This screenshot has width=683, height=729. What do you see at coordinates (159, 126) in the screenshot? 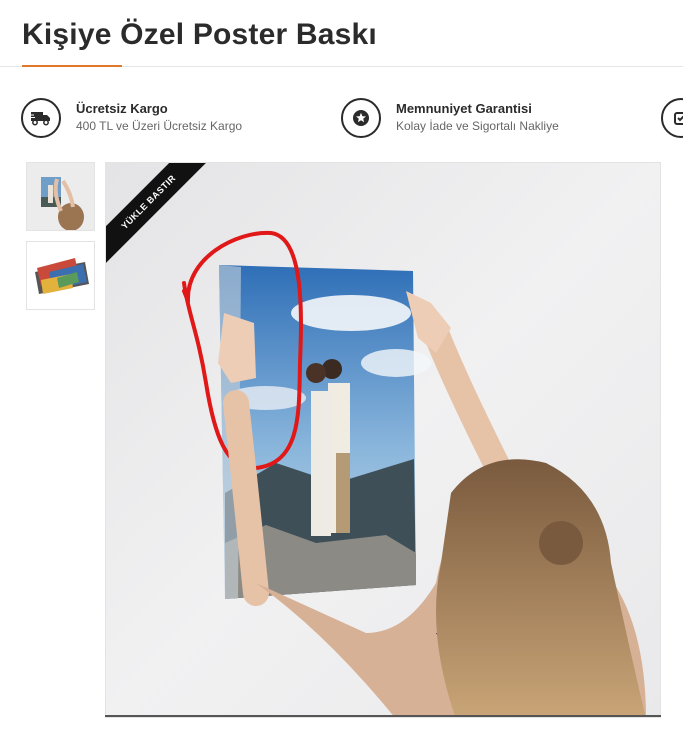
I see `feature-subtitle: 400 TL ve Üzeri Ücretsiz Kargo` at bounding box center [159, 126].